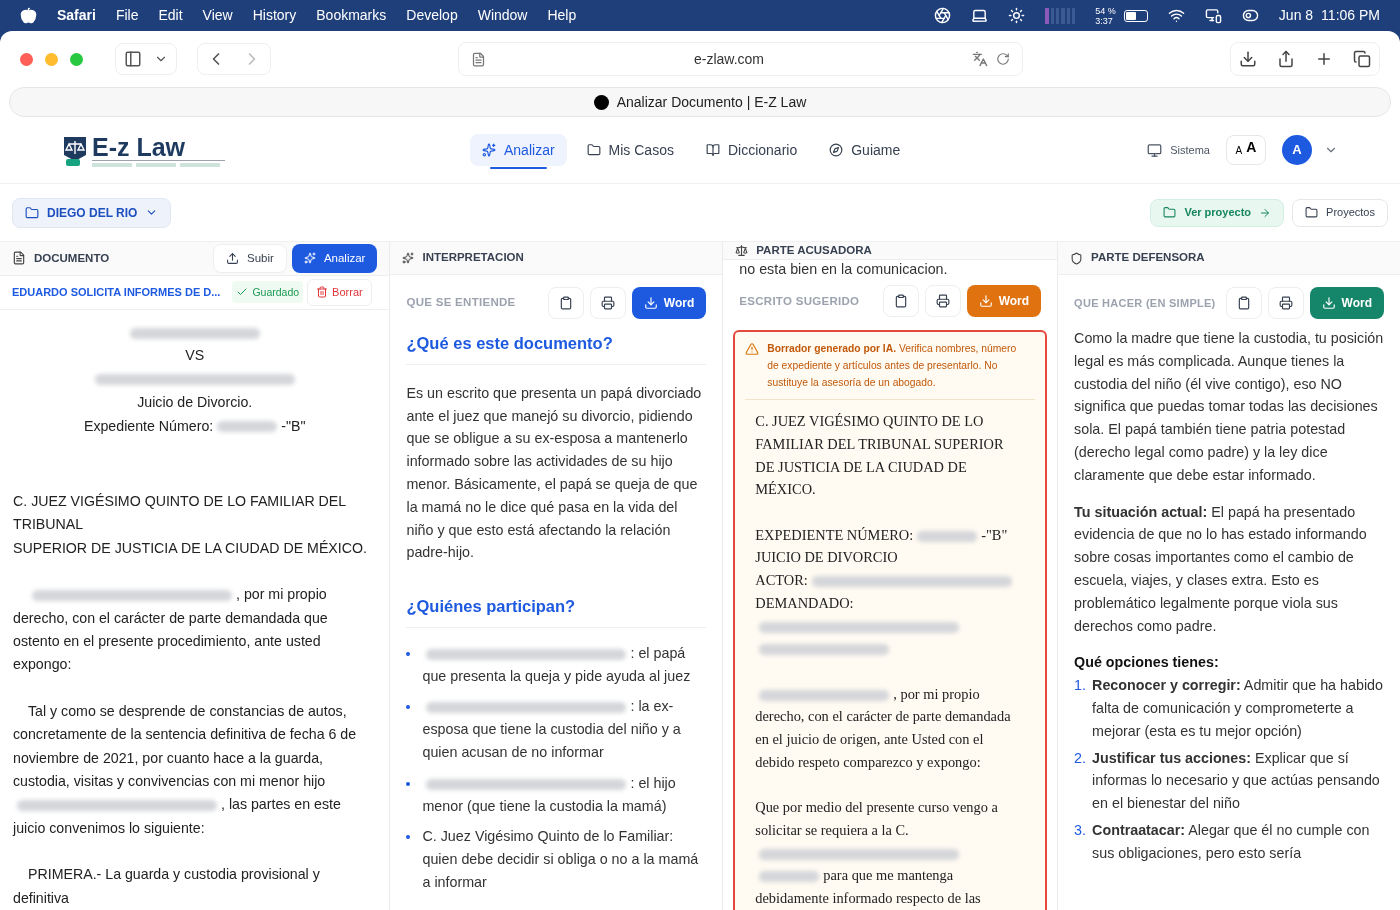  Describe the element at coordinates (843, 269) in the screenshot. I see `body-text: no esta bien en la comunicacion.` at that location.